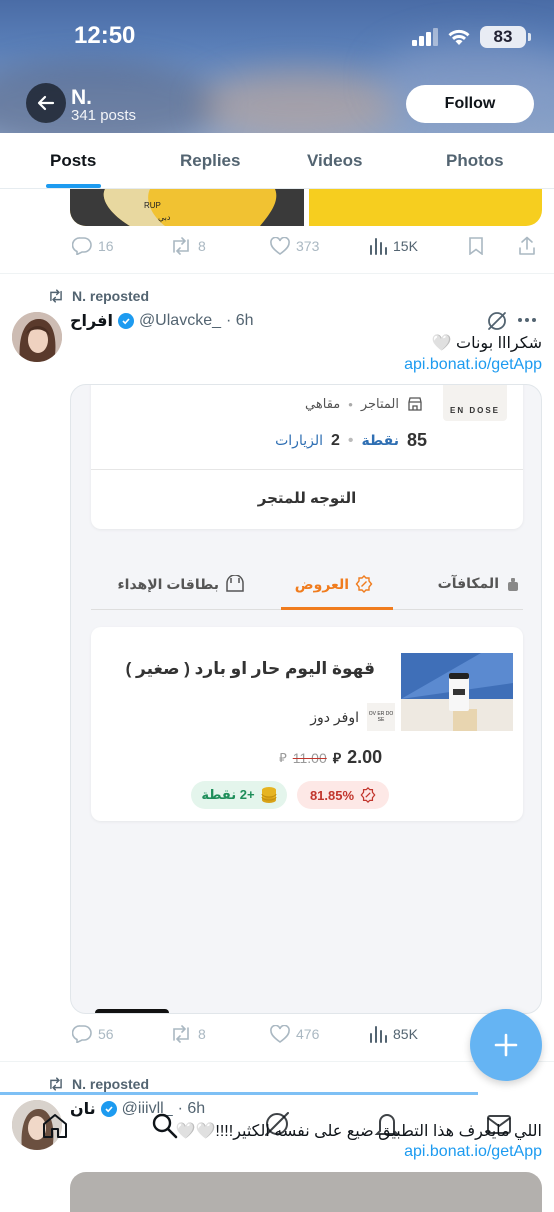 The height and width of the screenshot is (1212, 554). I want to click on offer-price: ⃁ 11.00 ⃁ 2.00, so click(331, 757).